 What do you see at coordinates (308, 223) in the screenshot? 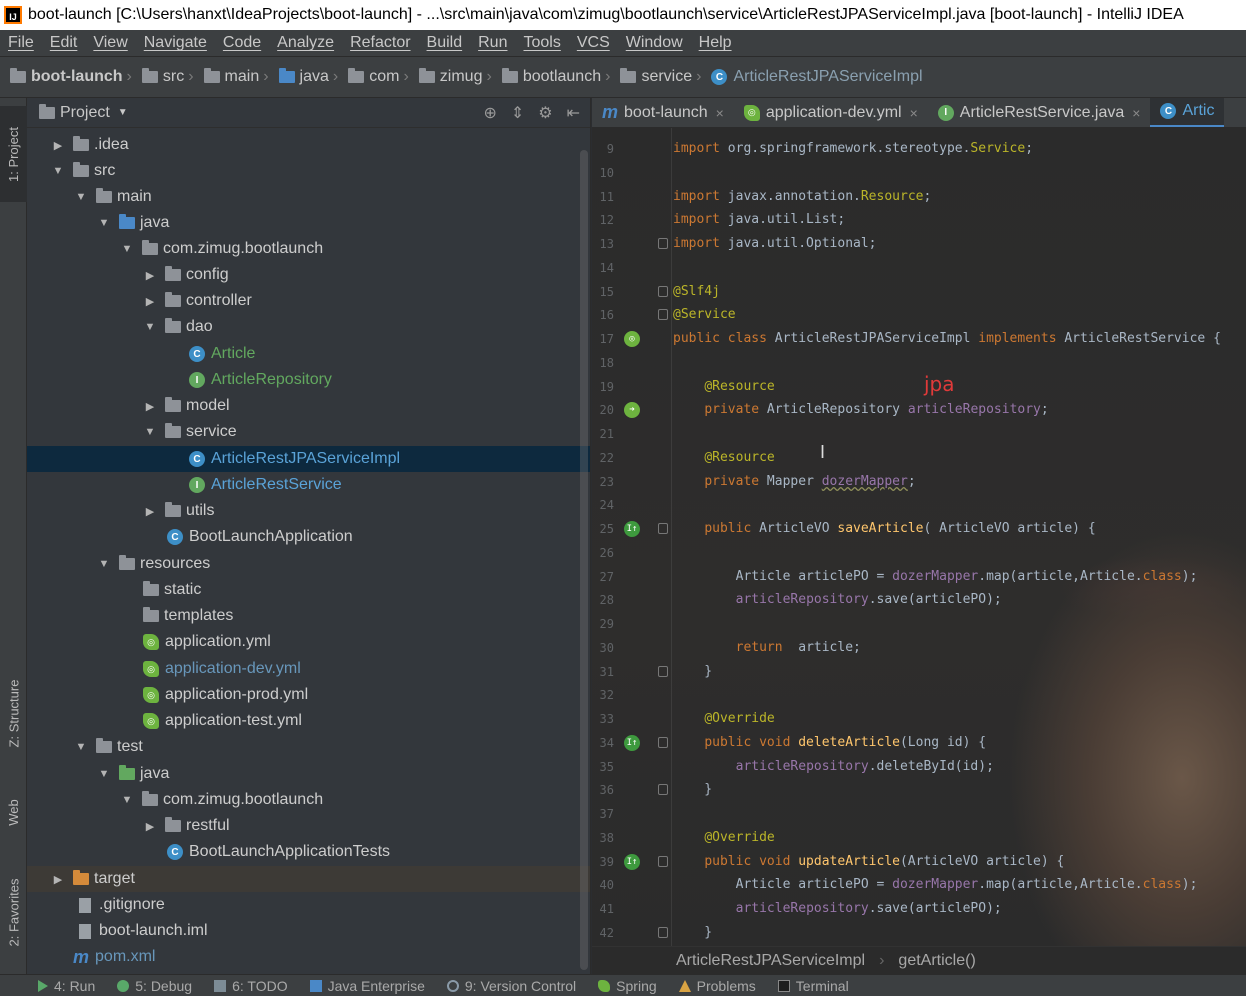
I see `tree-item-java: ▼ java` at bounding box center [308, 223].